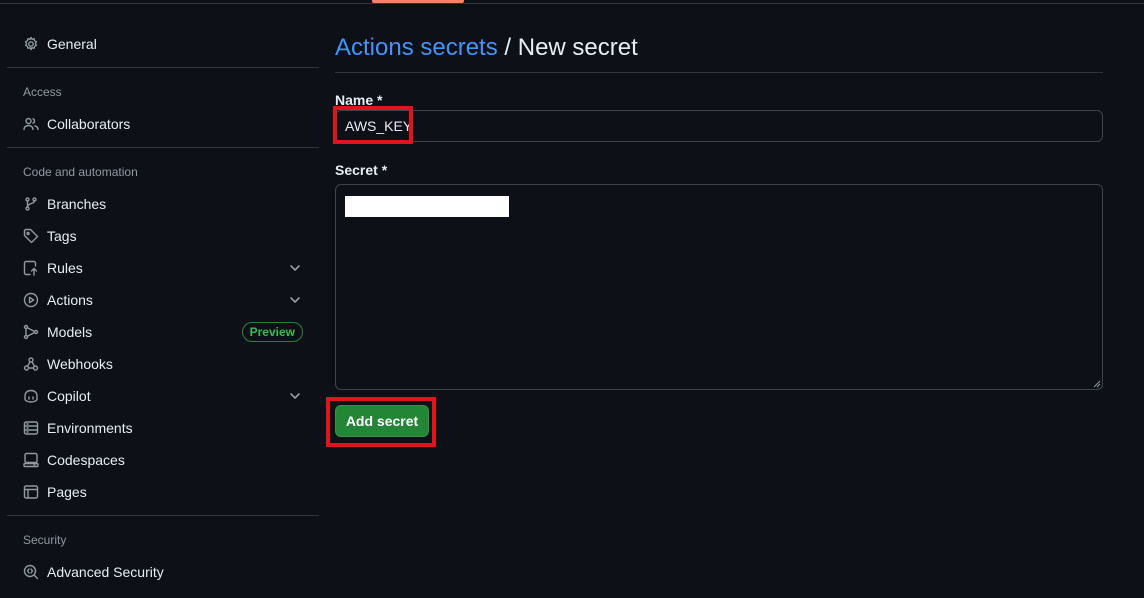  I want to click on play-icon, so click(31, 300).